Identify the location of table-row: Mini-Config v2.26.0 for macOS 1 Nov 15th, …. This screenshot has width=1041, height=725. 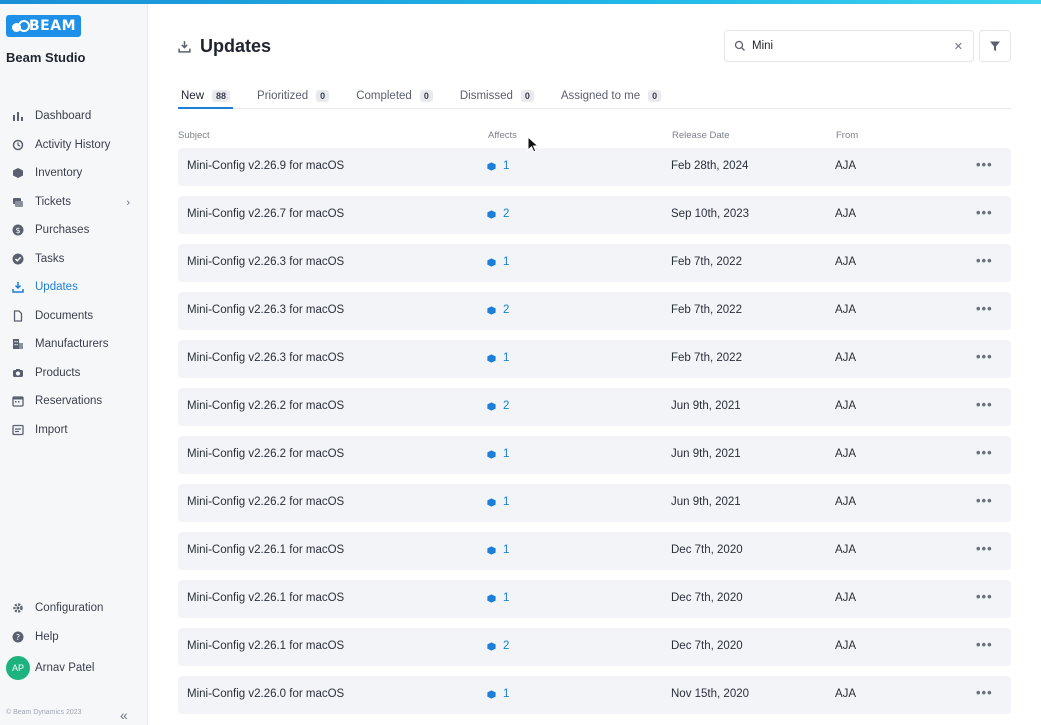
(594, 695).